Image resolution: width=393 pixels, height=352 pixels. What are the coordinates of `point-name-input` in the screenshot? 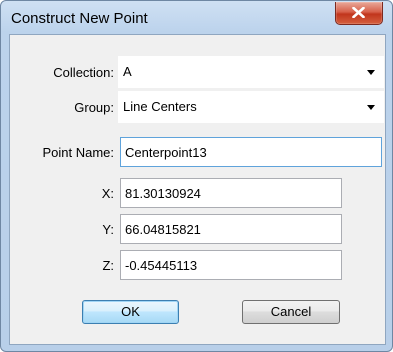 It's located at (251, 152).